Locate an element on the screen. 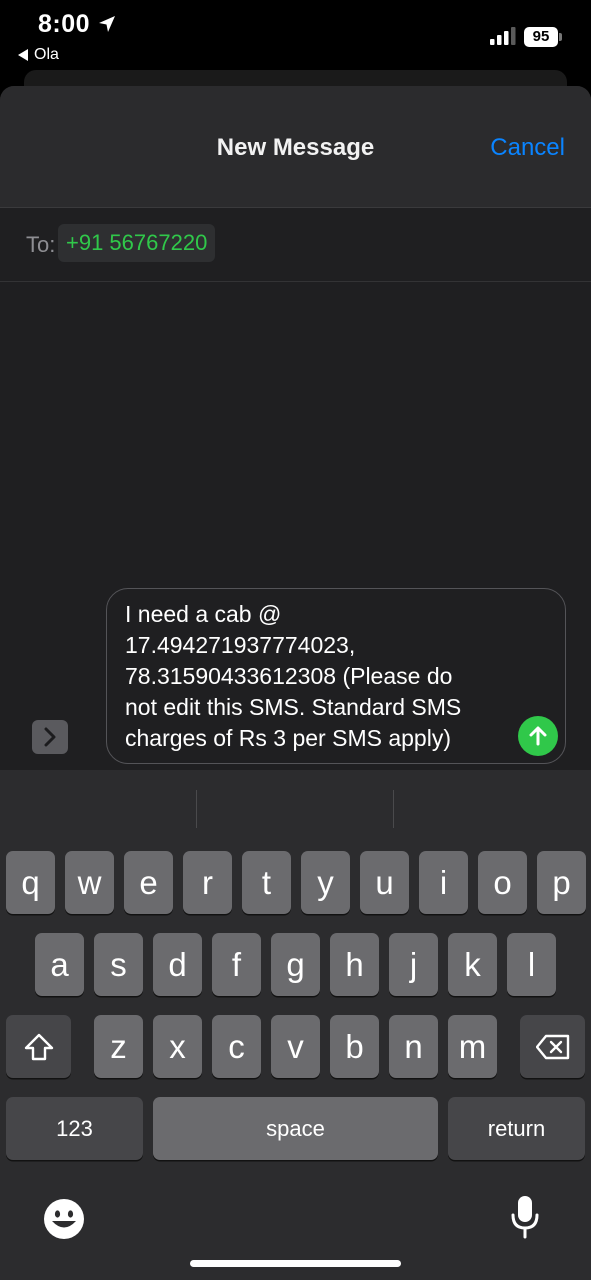  key-i: i is located at coordinates (443, 882).